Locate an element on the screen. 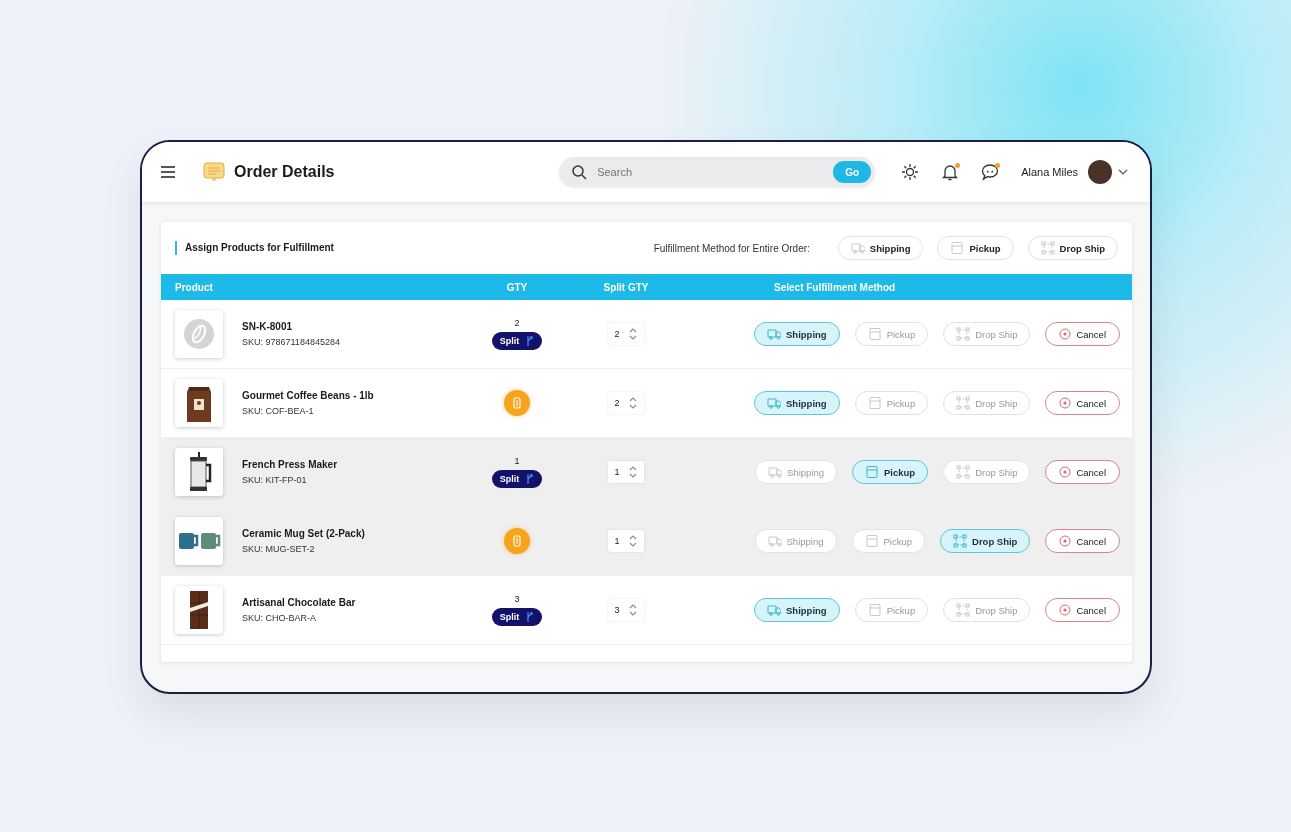 This screenshot has height=832, width=1291. product-name: French Press Maker is located at coordinates (290, 464).